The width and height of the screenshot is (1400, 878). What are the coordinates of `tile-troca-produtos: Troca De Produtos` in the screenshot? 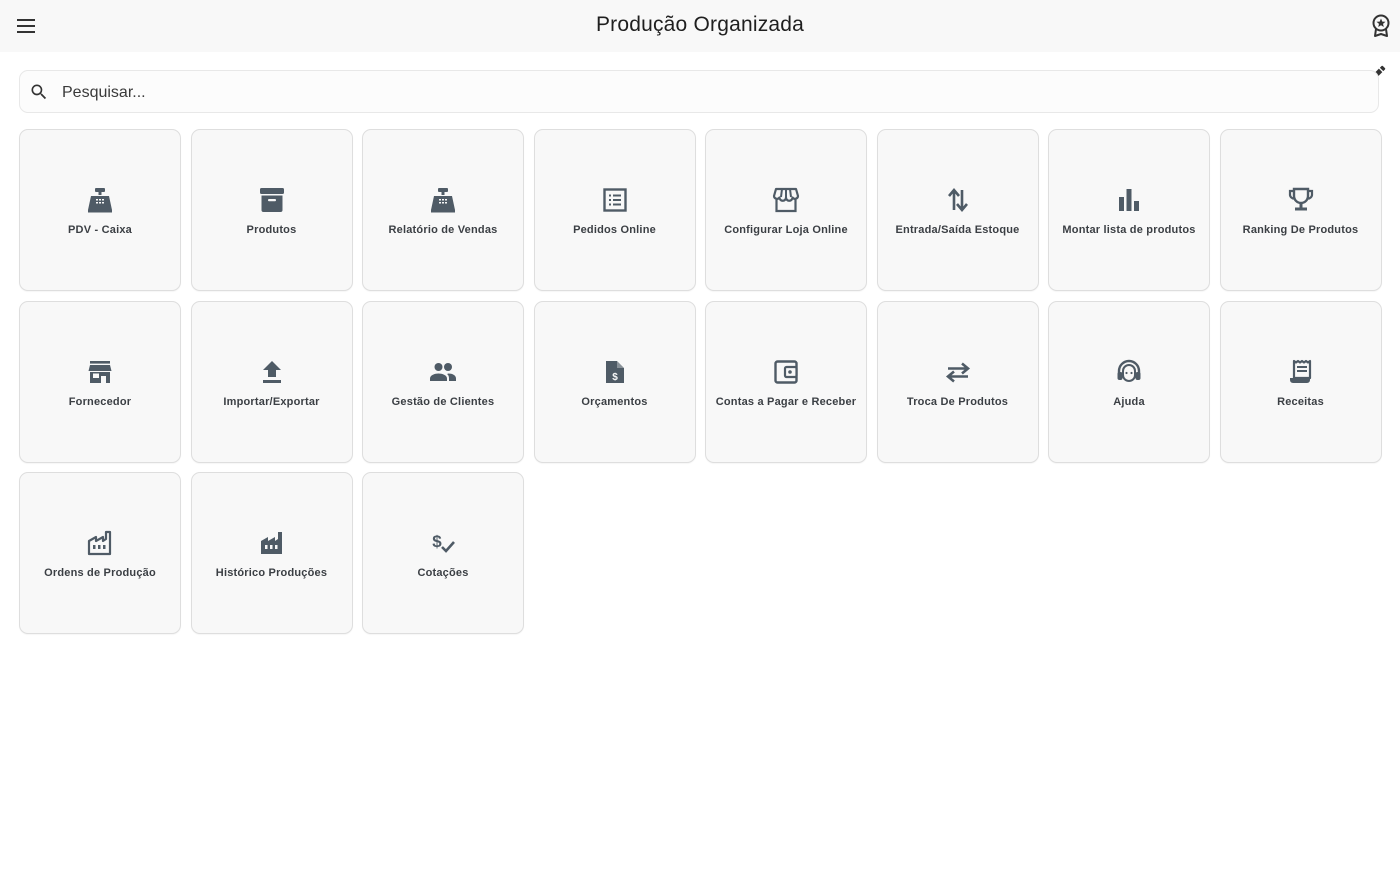 It's located at (957, 381).